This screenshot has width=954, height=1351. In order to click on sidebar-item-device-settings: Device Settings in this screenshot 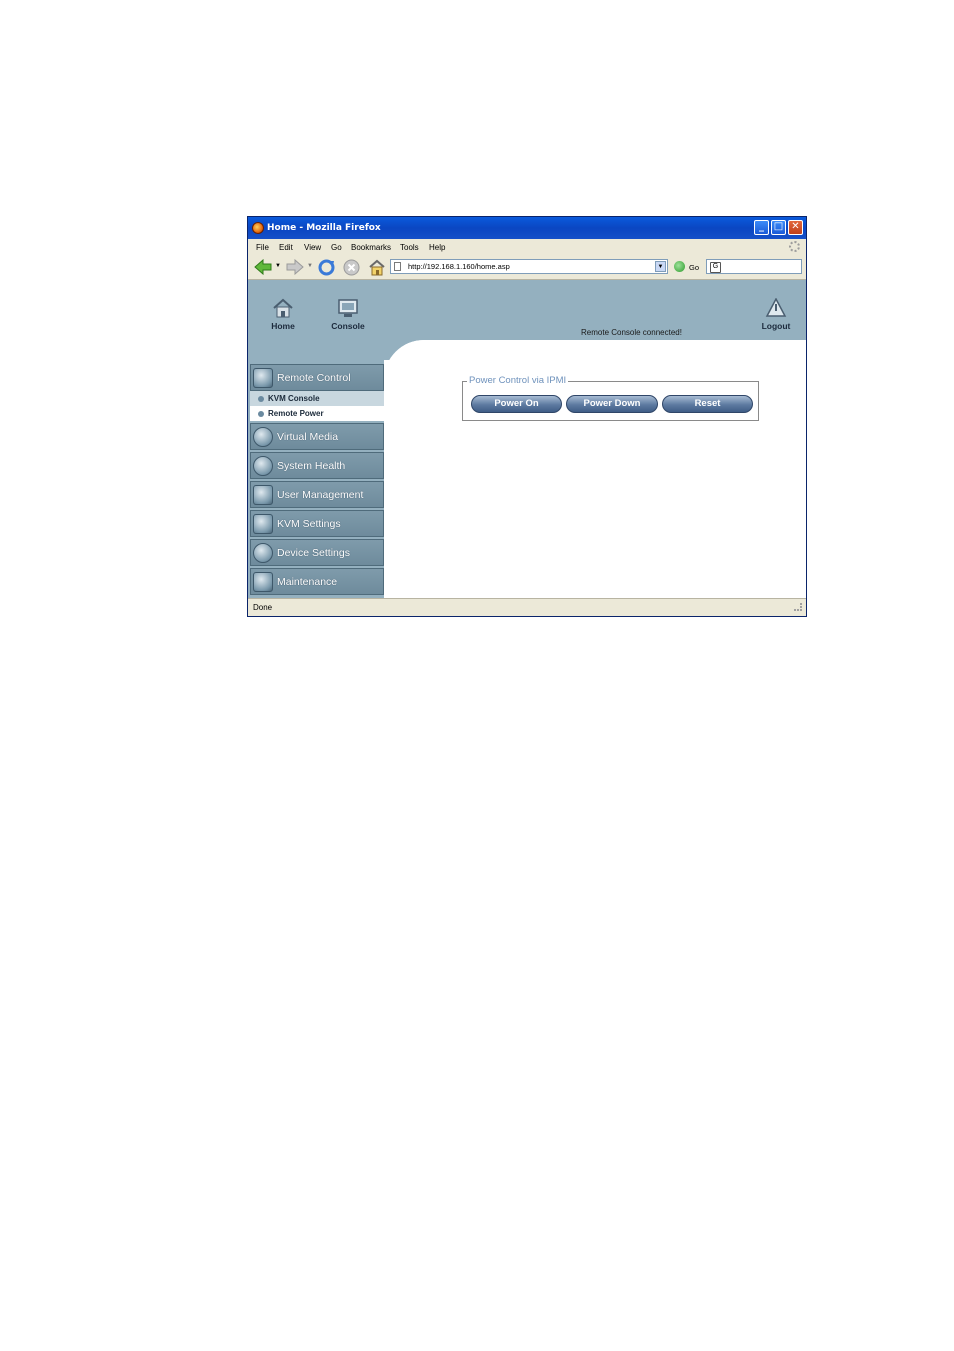, I will do `click(317, 552)`.